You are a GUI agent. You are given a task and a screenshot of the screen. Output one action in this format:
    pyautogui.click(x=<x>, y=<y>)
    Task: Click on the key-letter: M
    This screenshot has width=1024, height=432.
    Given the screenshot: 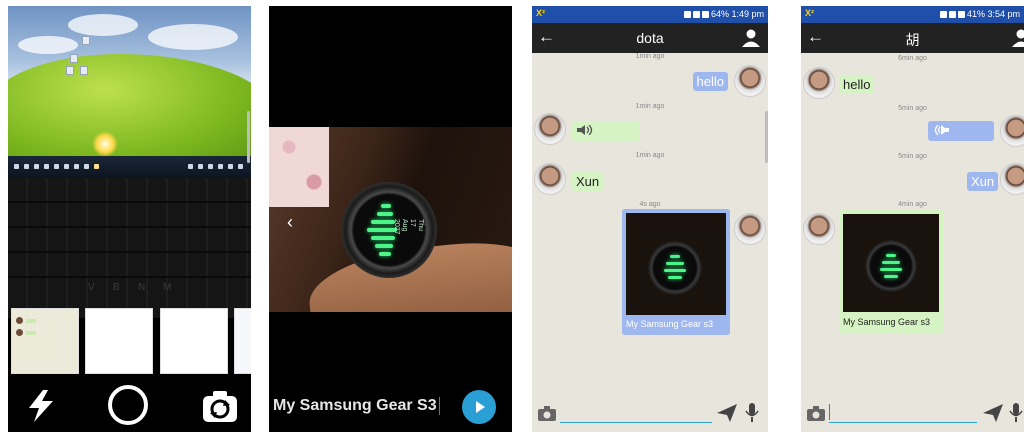 What is the action you would take?
    pyautogui.click(x=167, y=287)
    